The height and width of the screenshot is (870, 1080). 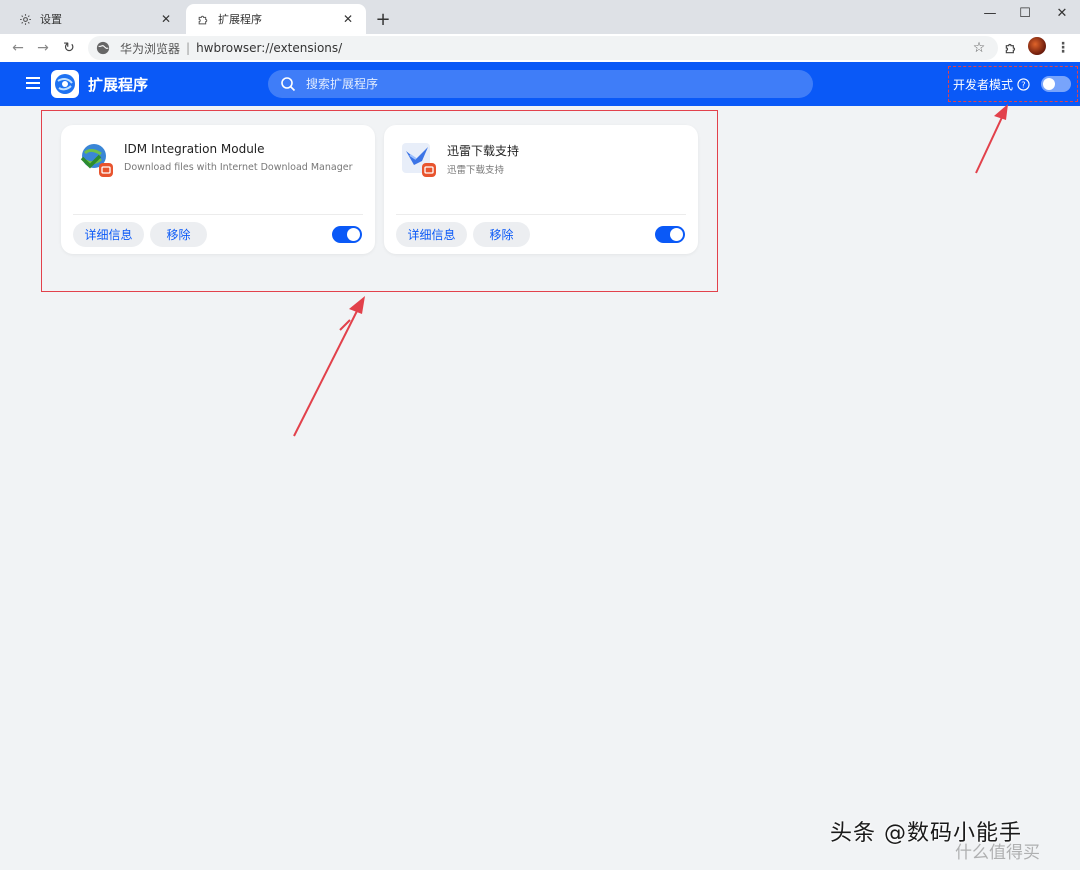 I want to click on arrow-to-extensions, so click(x=329, y=366).